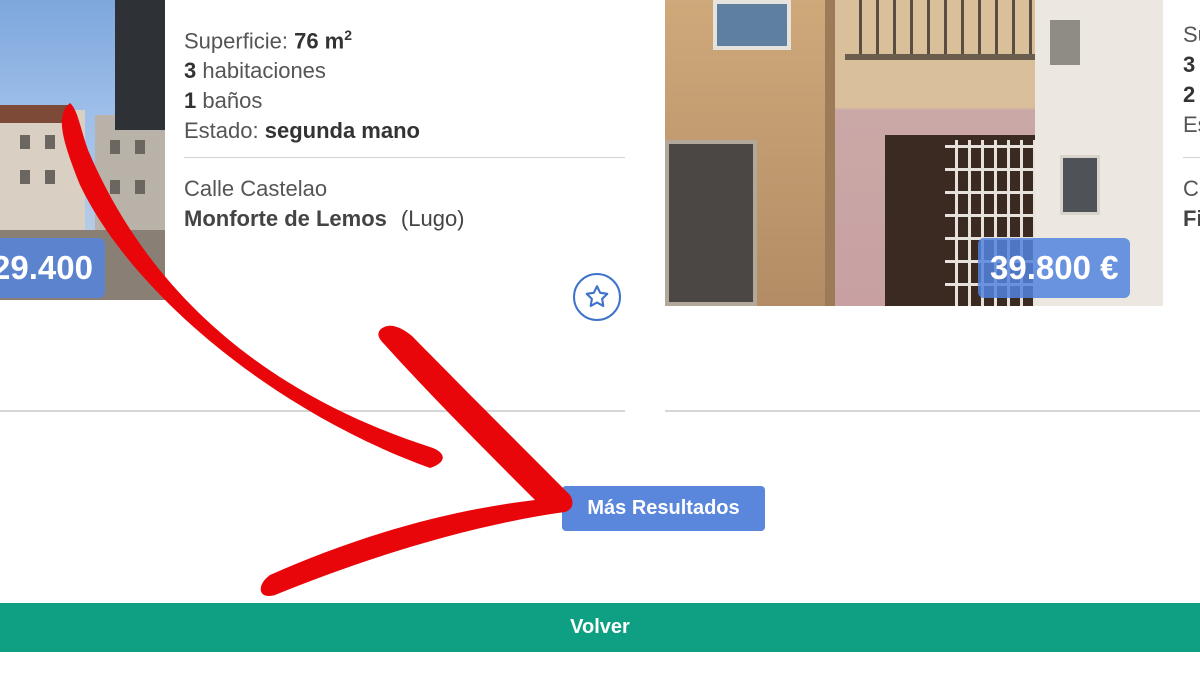 The width and height of the screenshot is (1200, 675). Describe the element at coordinates (35, 114) in the screenshot. I see `photo-roof` at that location.